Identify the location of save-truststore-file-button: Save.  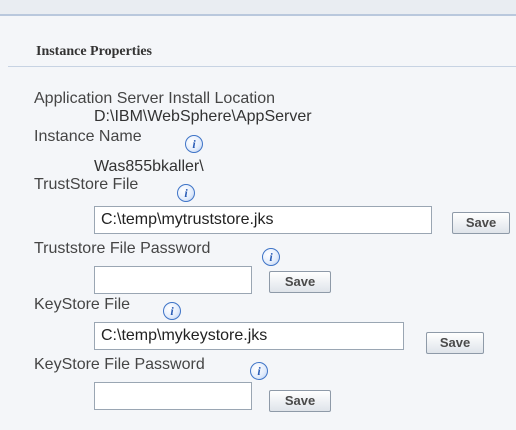
(481, 223).